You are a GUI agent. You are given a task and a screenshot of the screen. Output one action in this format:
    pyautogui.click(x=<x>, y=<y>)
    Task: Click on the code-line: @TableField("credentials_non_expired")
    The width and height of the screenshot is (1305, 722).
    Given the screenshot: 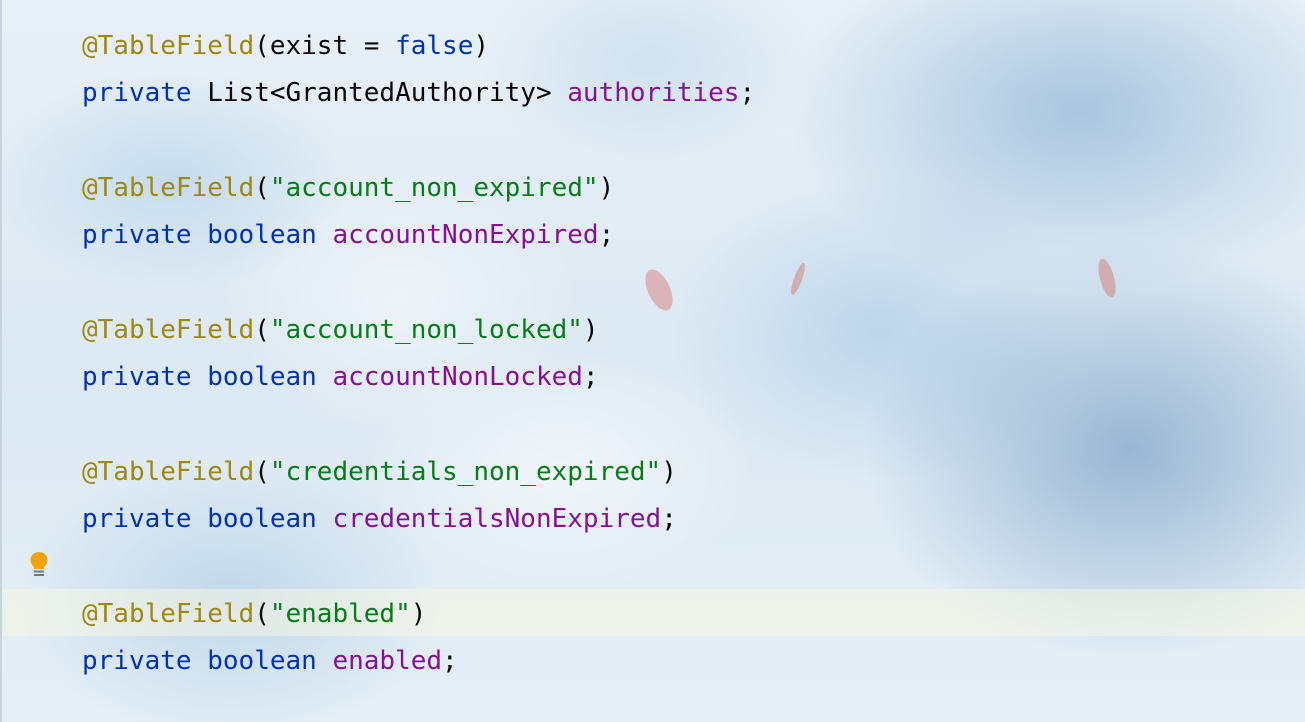 What is the action you would take?
    pyautogui.click(x=379, y=472)
    